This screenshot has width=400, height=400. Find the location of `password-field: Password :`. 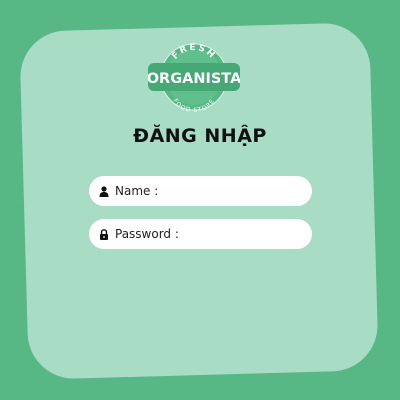

password-field: Password : is located at coordinates (200, 234).